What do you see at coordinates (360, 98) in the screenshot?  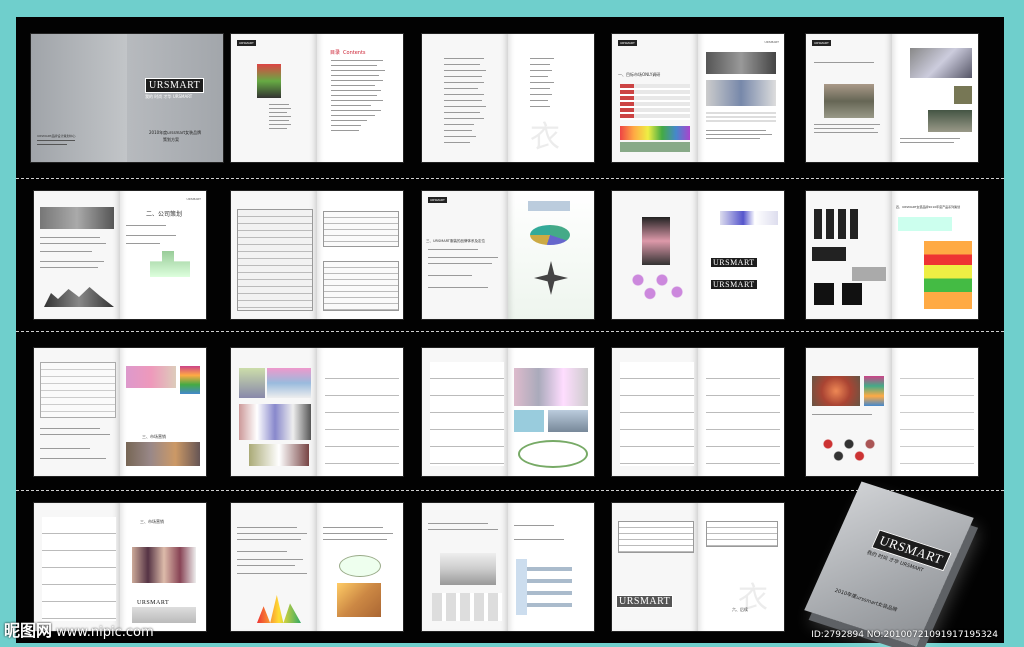 I see `page: 目录 Contents` at bounding box center [360, 98].